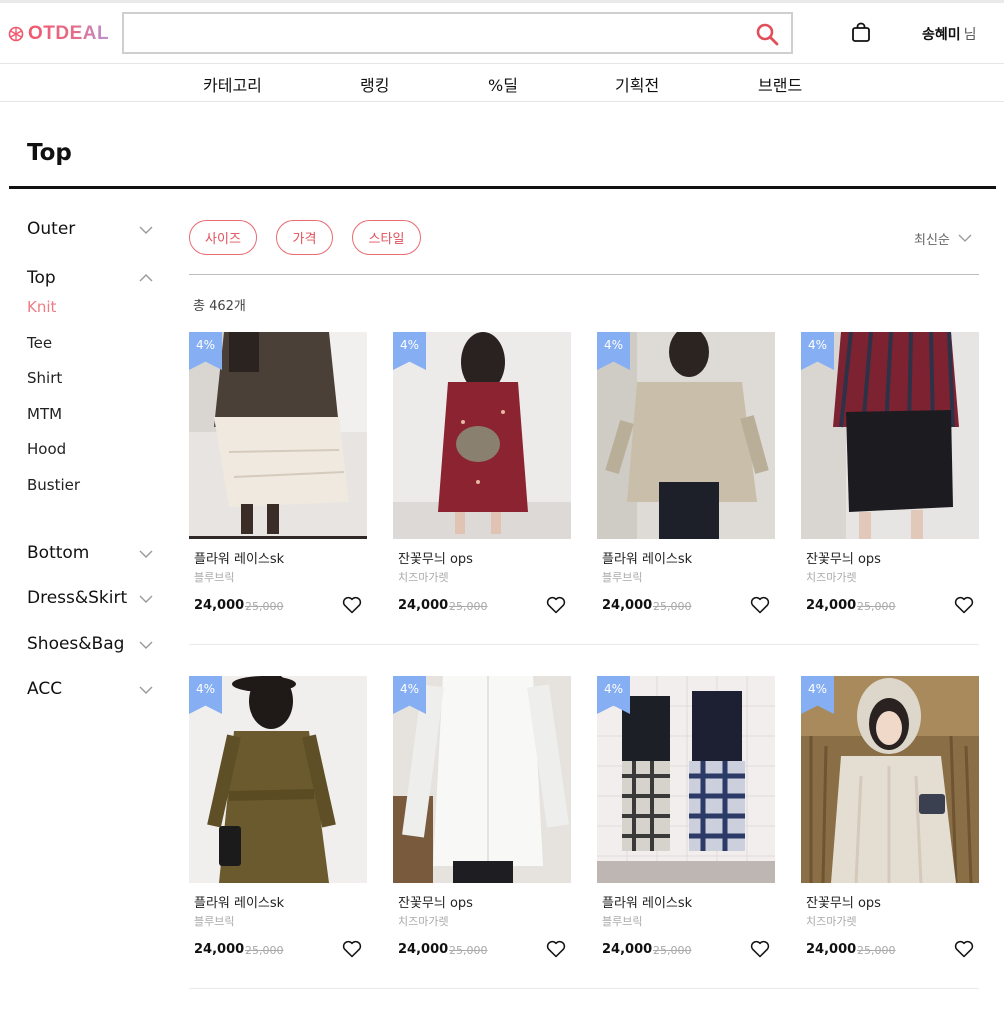 This screenshot has width=1004, height=1010. What do you see at coordinates (437, 33) in the screenshot?
I see `search-input` at bounding box center [437, 33].